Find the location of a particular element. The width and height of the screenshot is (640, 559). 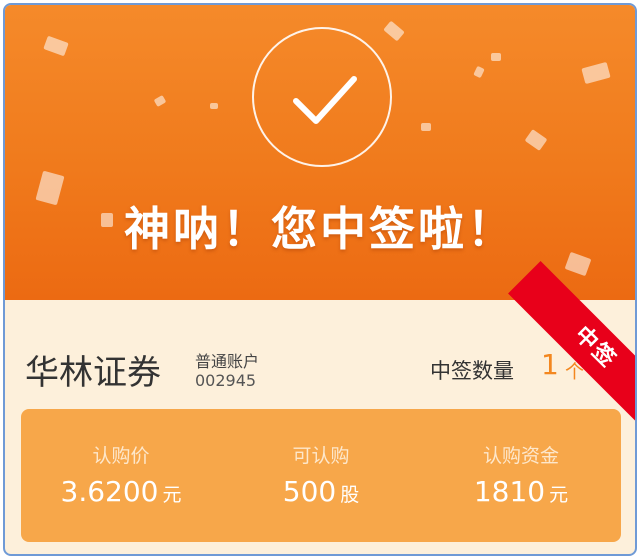

subscription-funds-unit: 元 is located at coordinates (559, 495).